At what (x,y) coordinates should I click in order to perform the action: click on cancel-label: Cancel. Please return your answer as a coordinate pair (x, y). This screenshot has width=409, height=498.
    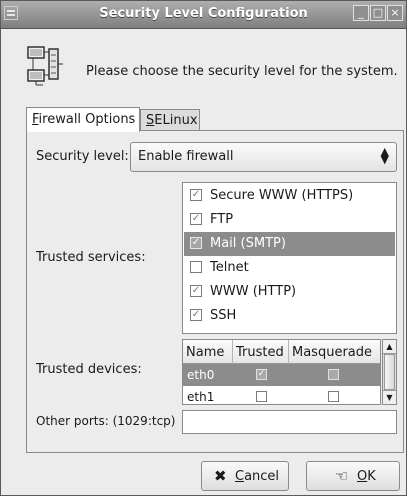
    Looking at the image, I should click on (257, 476).